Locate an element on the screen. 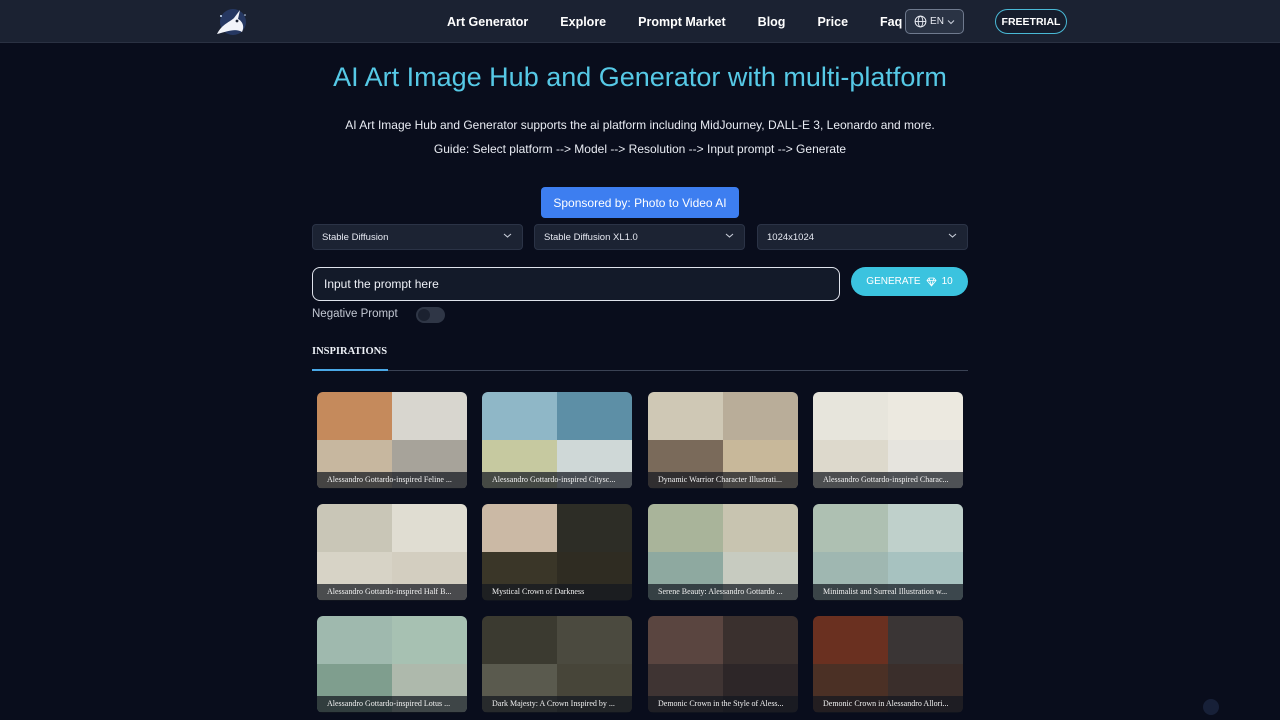  nav-price: Price is located at coordinates (832, 22).